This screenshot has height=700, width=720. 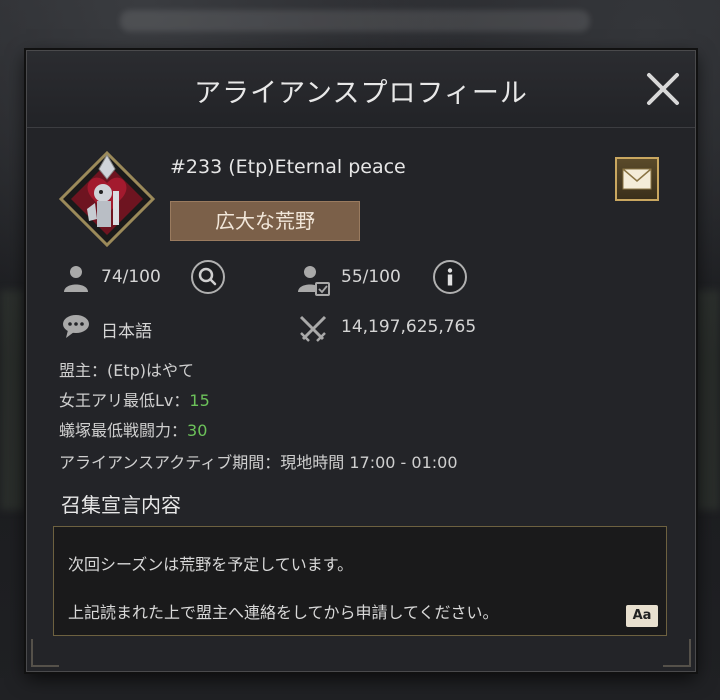 I want to click on alliance-emblem, so click(x=107, y=199).